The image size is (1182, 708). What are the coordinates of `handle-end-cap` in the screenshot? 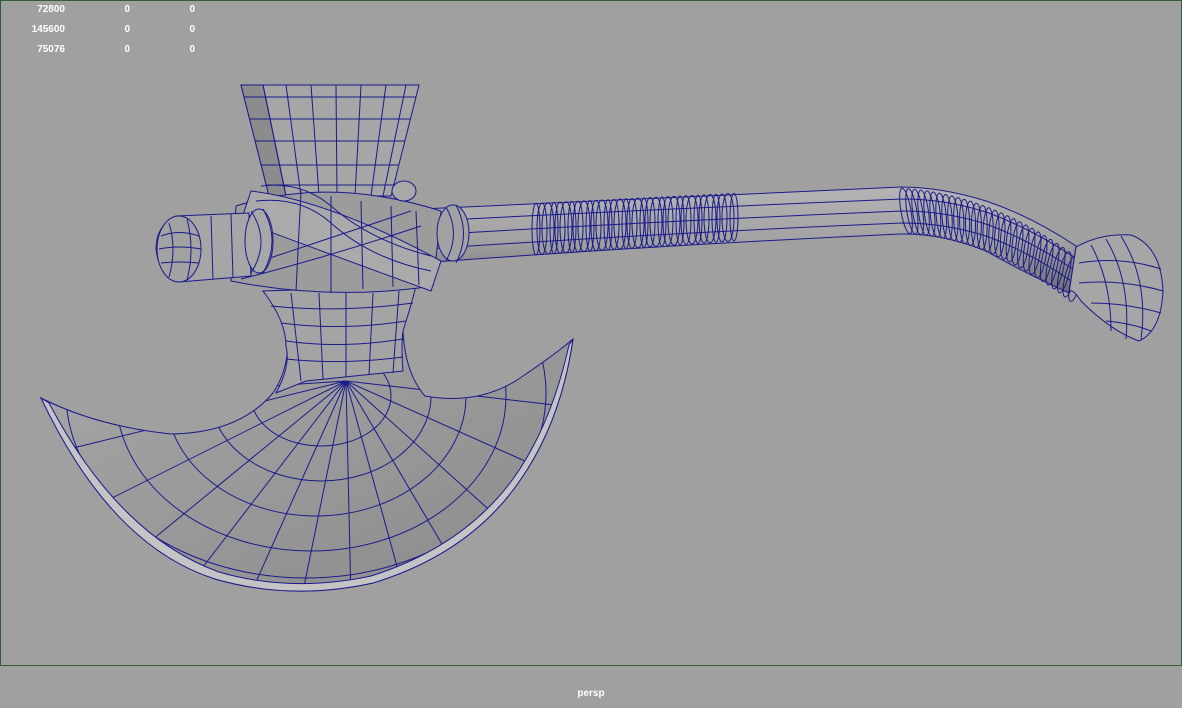 It's located at (1116, 288).